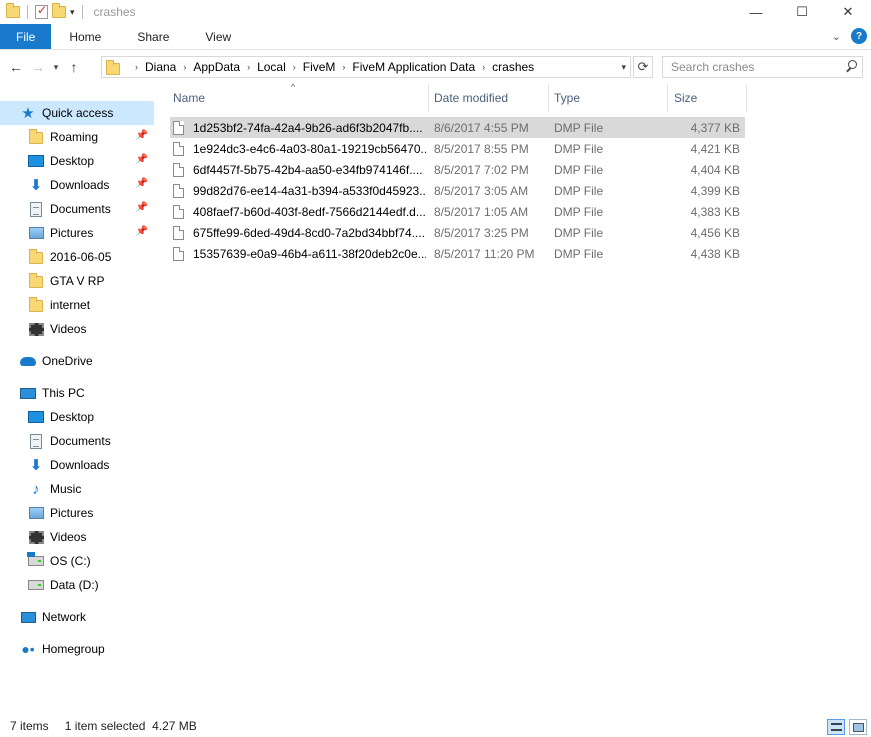 The image size is (871, 737). I want to click on column-header-label: Name, so click(189, 98).